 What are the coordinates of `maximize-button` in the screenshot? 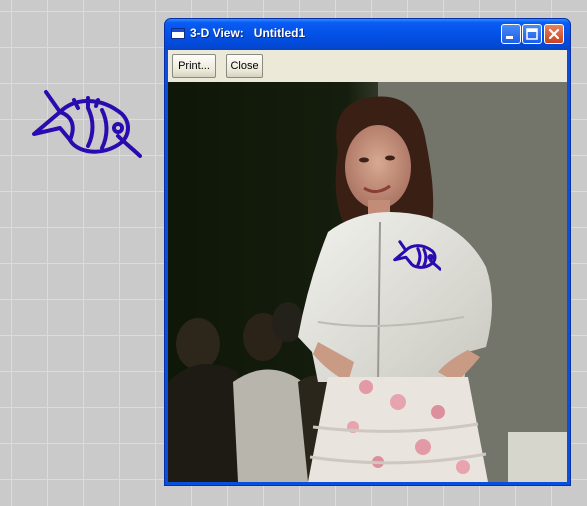 It's located at (532, 34).